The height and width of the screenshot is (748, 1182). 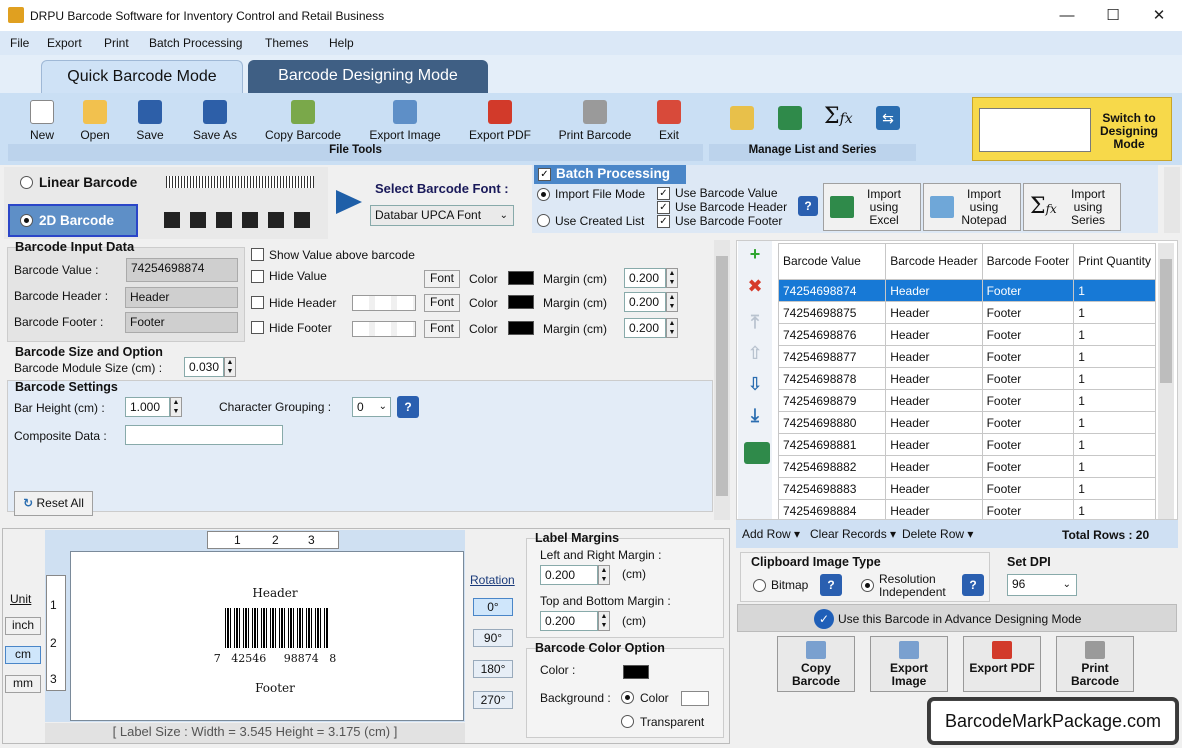 I want to click on hide-value-checkbox, so click(x=257, y=276).